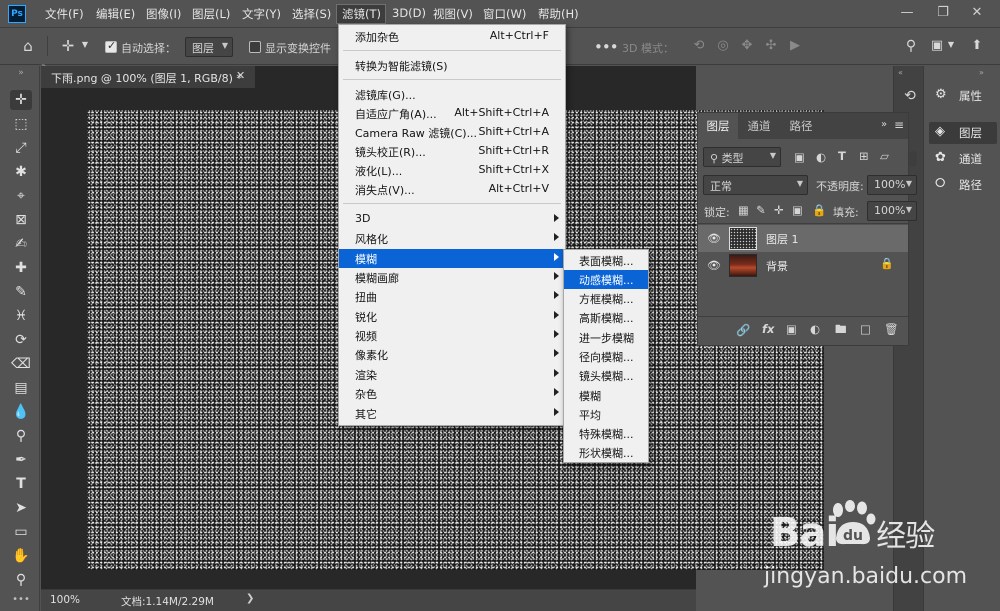  What do you see at coordinates (819, 210) in the screenshot?
I see `lock-all-icon: 🔒` at bounding box center [819, 210].